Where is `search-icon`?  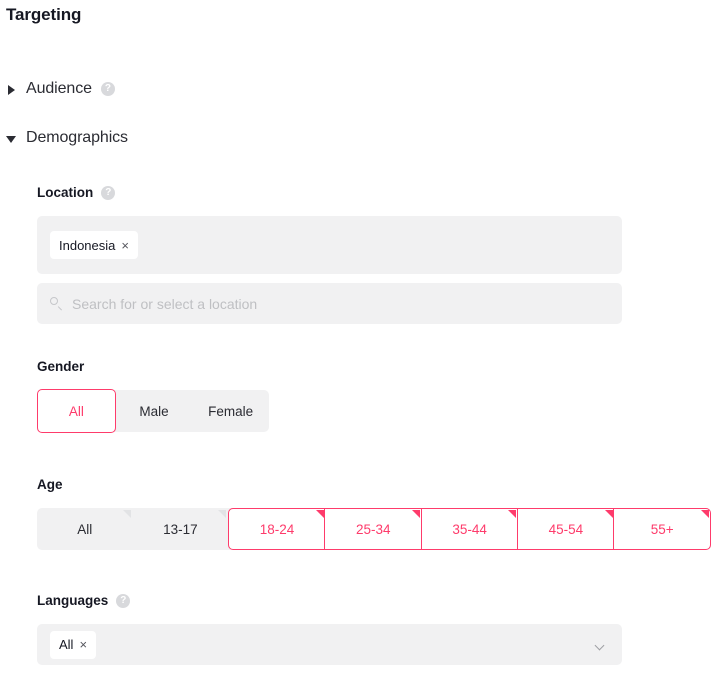
search-icon is located at coordinates (56, 303).